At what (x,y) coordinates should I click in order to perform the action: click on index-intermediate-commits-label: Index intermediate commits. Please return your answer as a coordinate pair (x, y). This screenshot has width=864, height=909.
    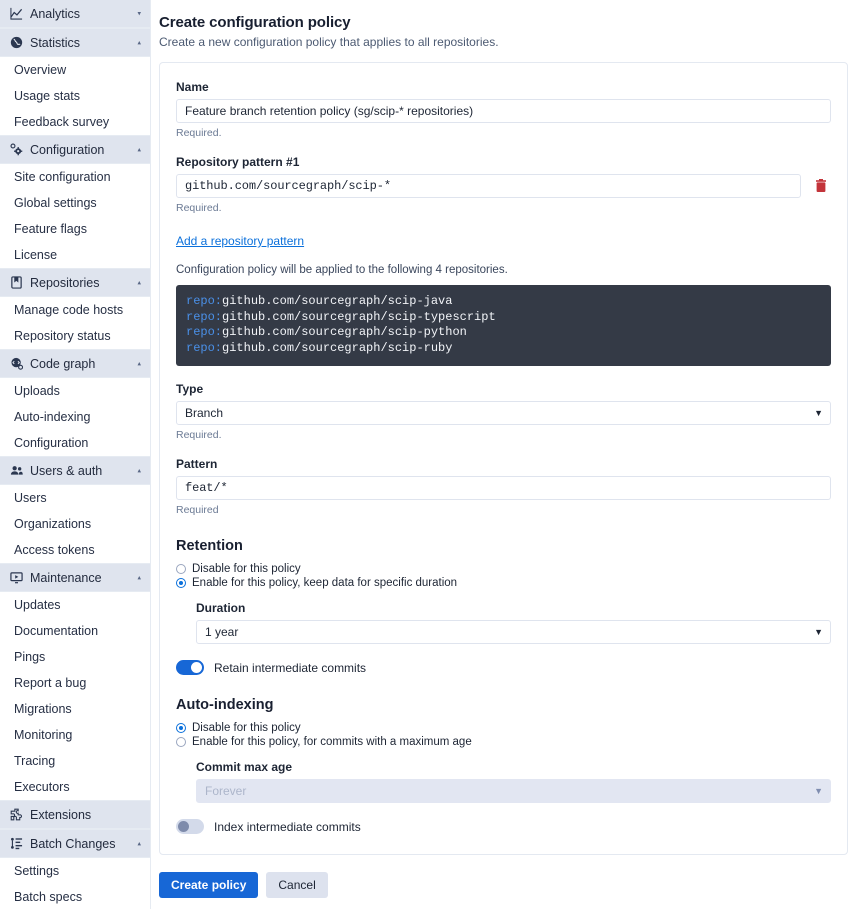
    Looking at the image, I should click on (287, 826).